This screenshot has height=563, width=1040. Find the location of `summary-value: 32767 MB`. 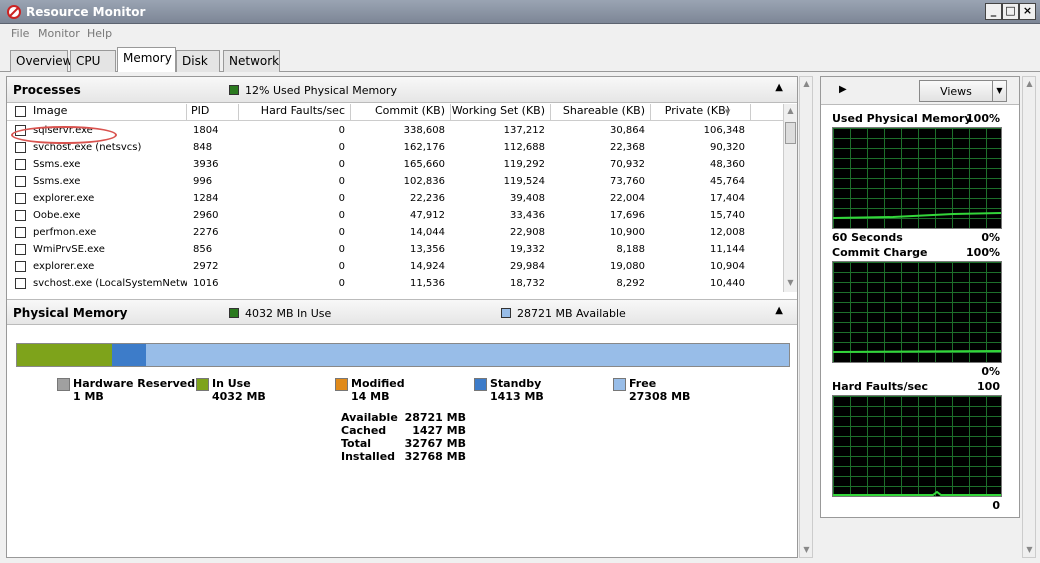

summary-value: 32767 MB is located at coordinates (435, 443).